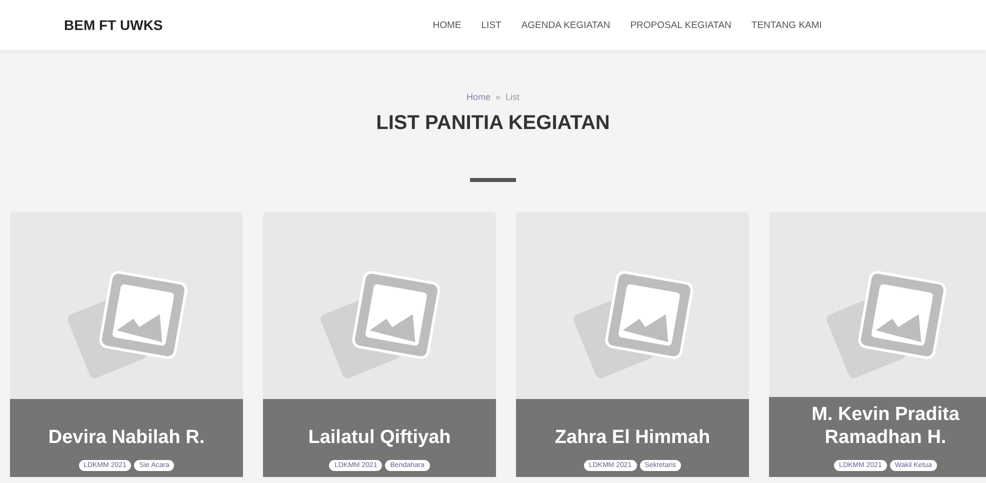 Image resolution: width=986 pixels, height=483 pixels. What do you see at coordinates (632, 438) in the screenshot?
I see `member-name: Zahra El Himmah` at bounding box center [632, 438].